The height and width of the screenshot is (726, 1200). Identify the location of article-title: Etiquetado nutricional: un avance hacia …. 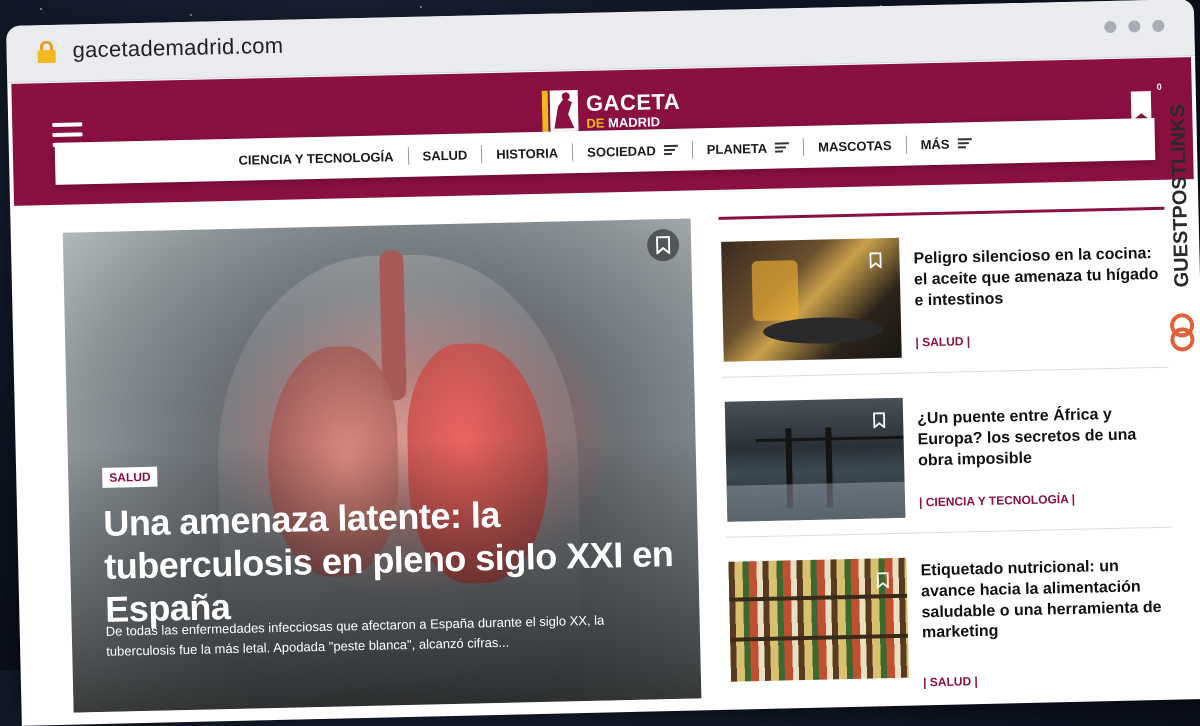
(1047, 600).